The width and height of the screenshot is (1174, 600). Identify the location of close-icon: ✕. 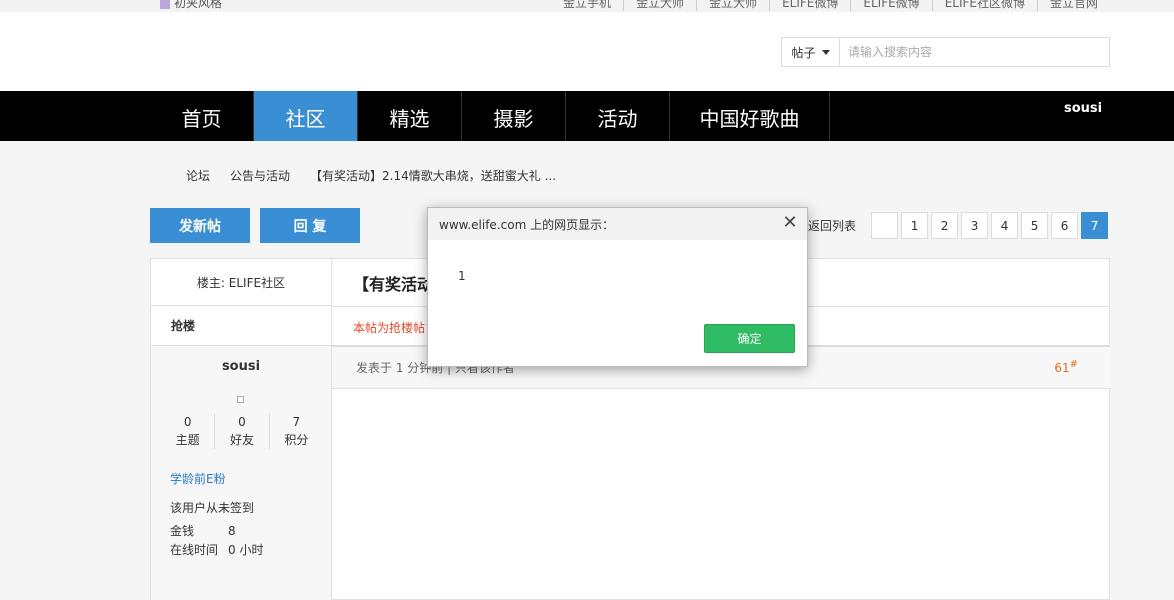
(790, 223).